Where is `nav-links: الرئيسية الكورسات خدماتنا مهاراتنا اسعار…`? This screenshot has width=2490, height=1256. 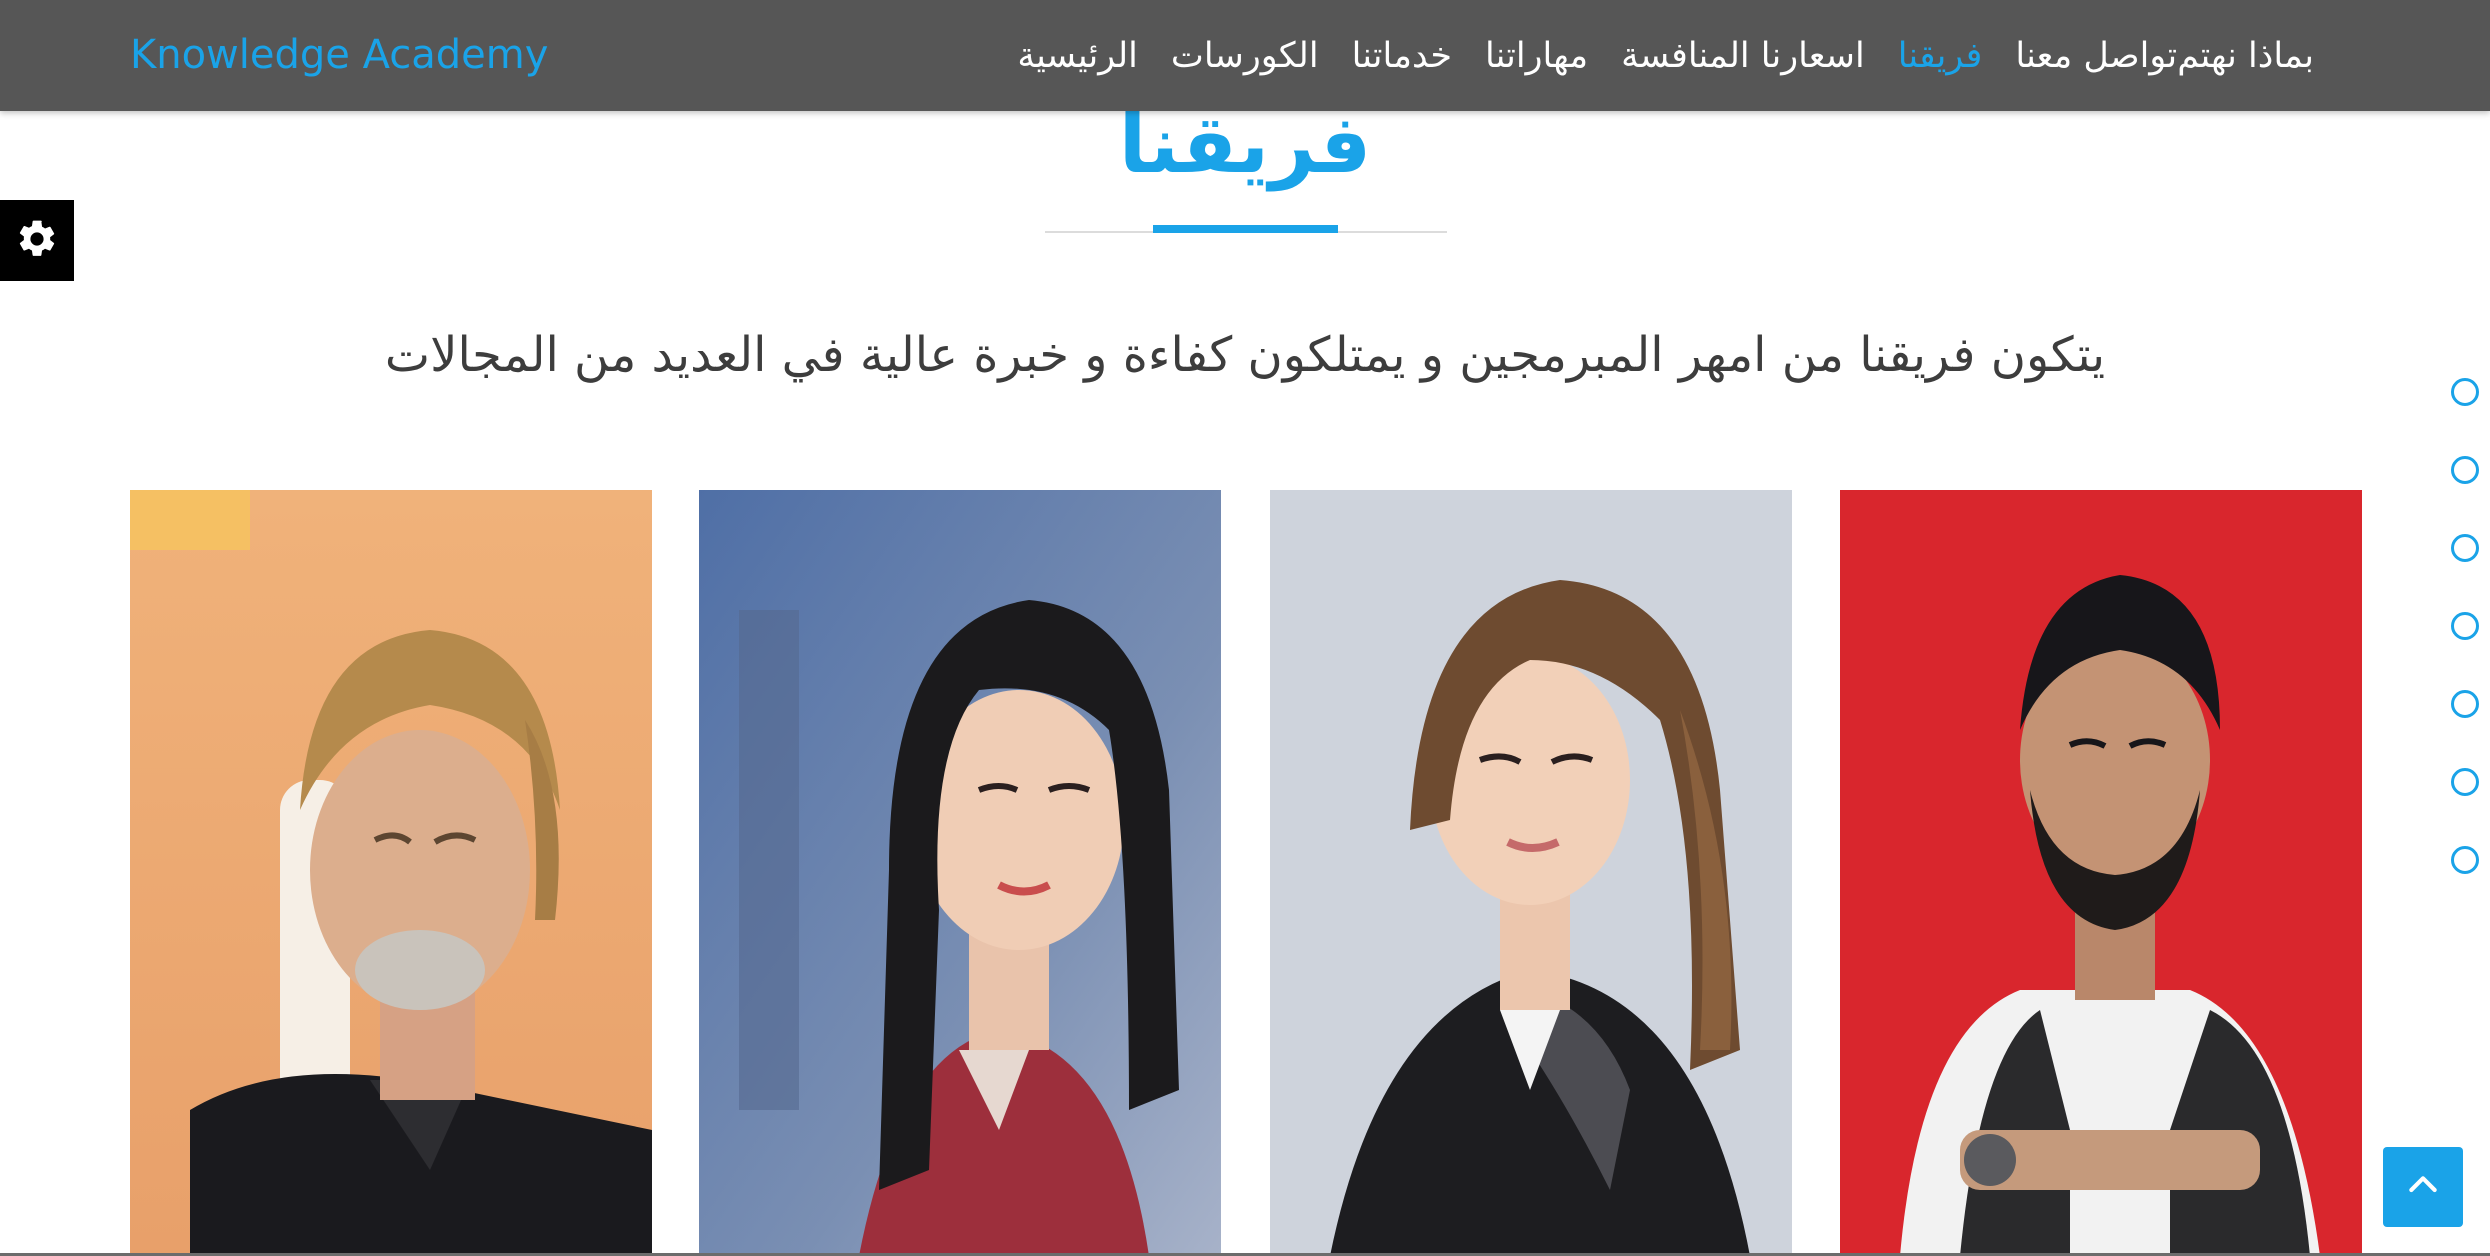 nav-links: الرئيسية الكورسات خدماتنا مهاراتنا اسعار… is located at coordinates (1649, 55).